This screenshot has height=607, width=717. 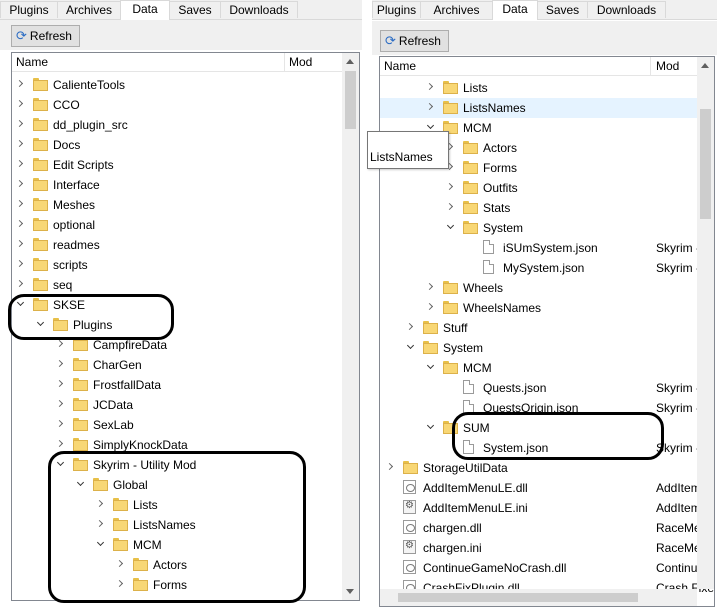 What do you see at coordinates (185, 585) in the screenshot?
I see `tree-folder-row: Forms` at bounding box center [185, 585].